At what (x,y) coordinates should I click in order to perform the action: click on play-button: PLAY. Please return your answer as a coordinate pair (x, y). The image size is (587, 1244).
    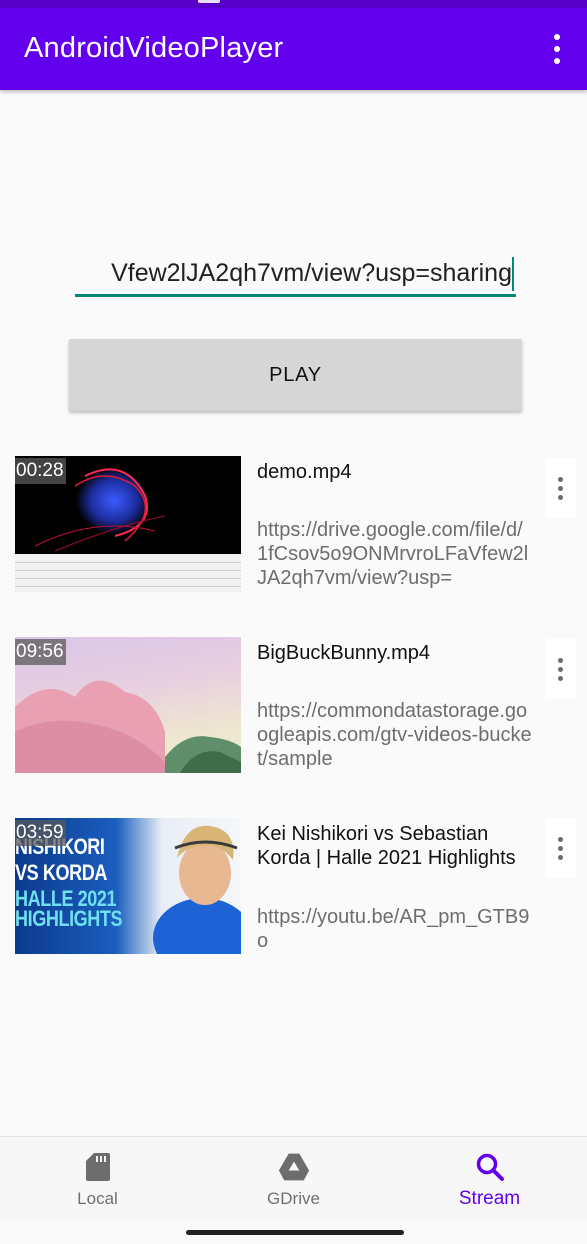
    Looking at the image, I should click on (295, 375).